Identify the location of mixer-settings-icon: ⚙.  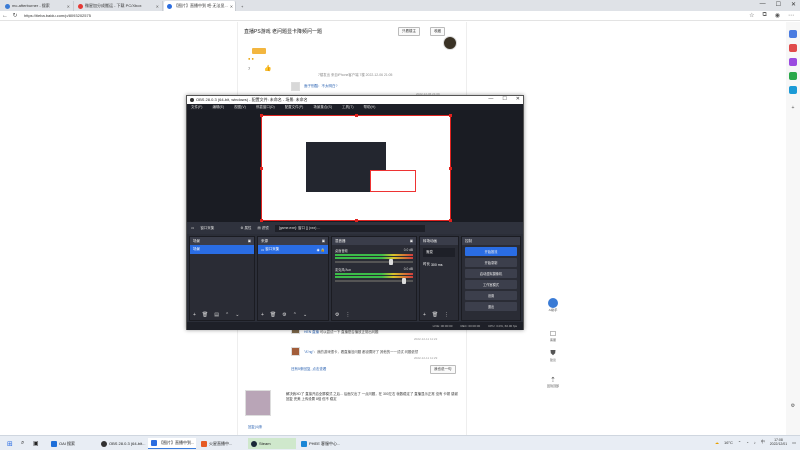
(337, 315).